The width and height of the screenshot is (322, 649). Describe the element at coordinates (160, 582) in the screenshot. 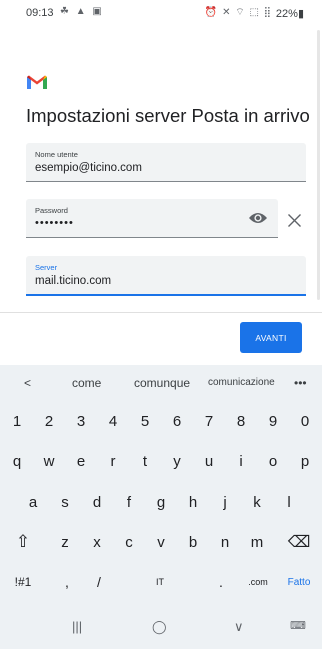

I see `space-key: IT` at that location.